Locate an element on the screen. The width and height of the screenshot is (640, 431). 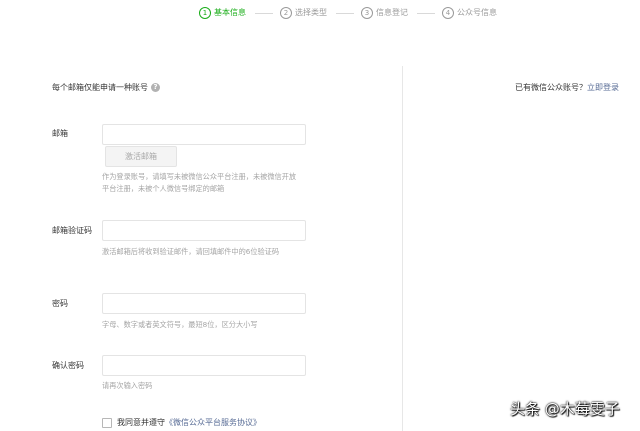
agreement-row: 我同意并遵守 《微信公众平台服务协议》 is located at coordinates (181, 422).